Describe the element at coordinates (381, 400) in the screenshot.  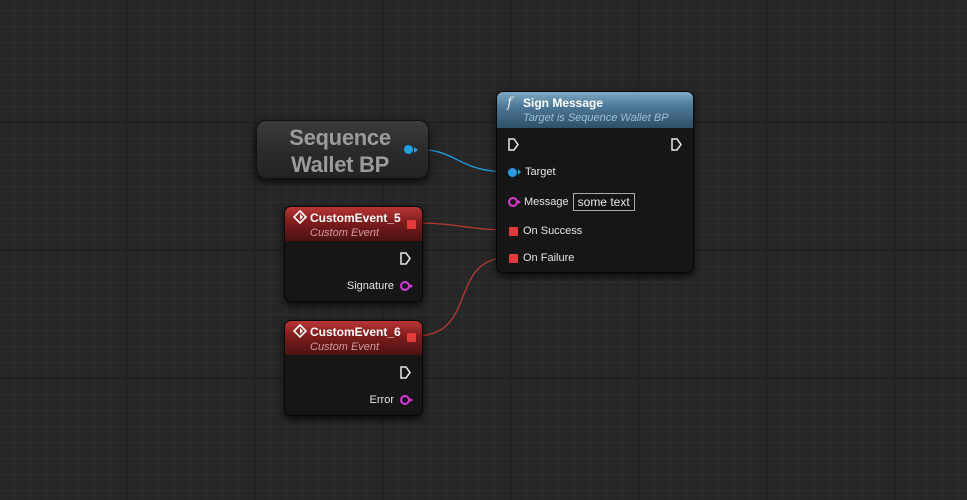
I see `error-pin-label: Error` at that location.